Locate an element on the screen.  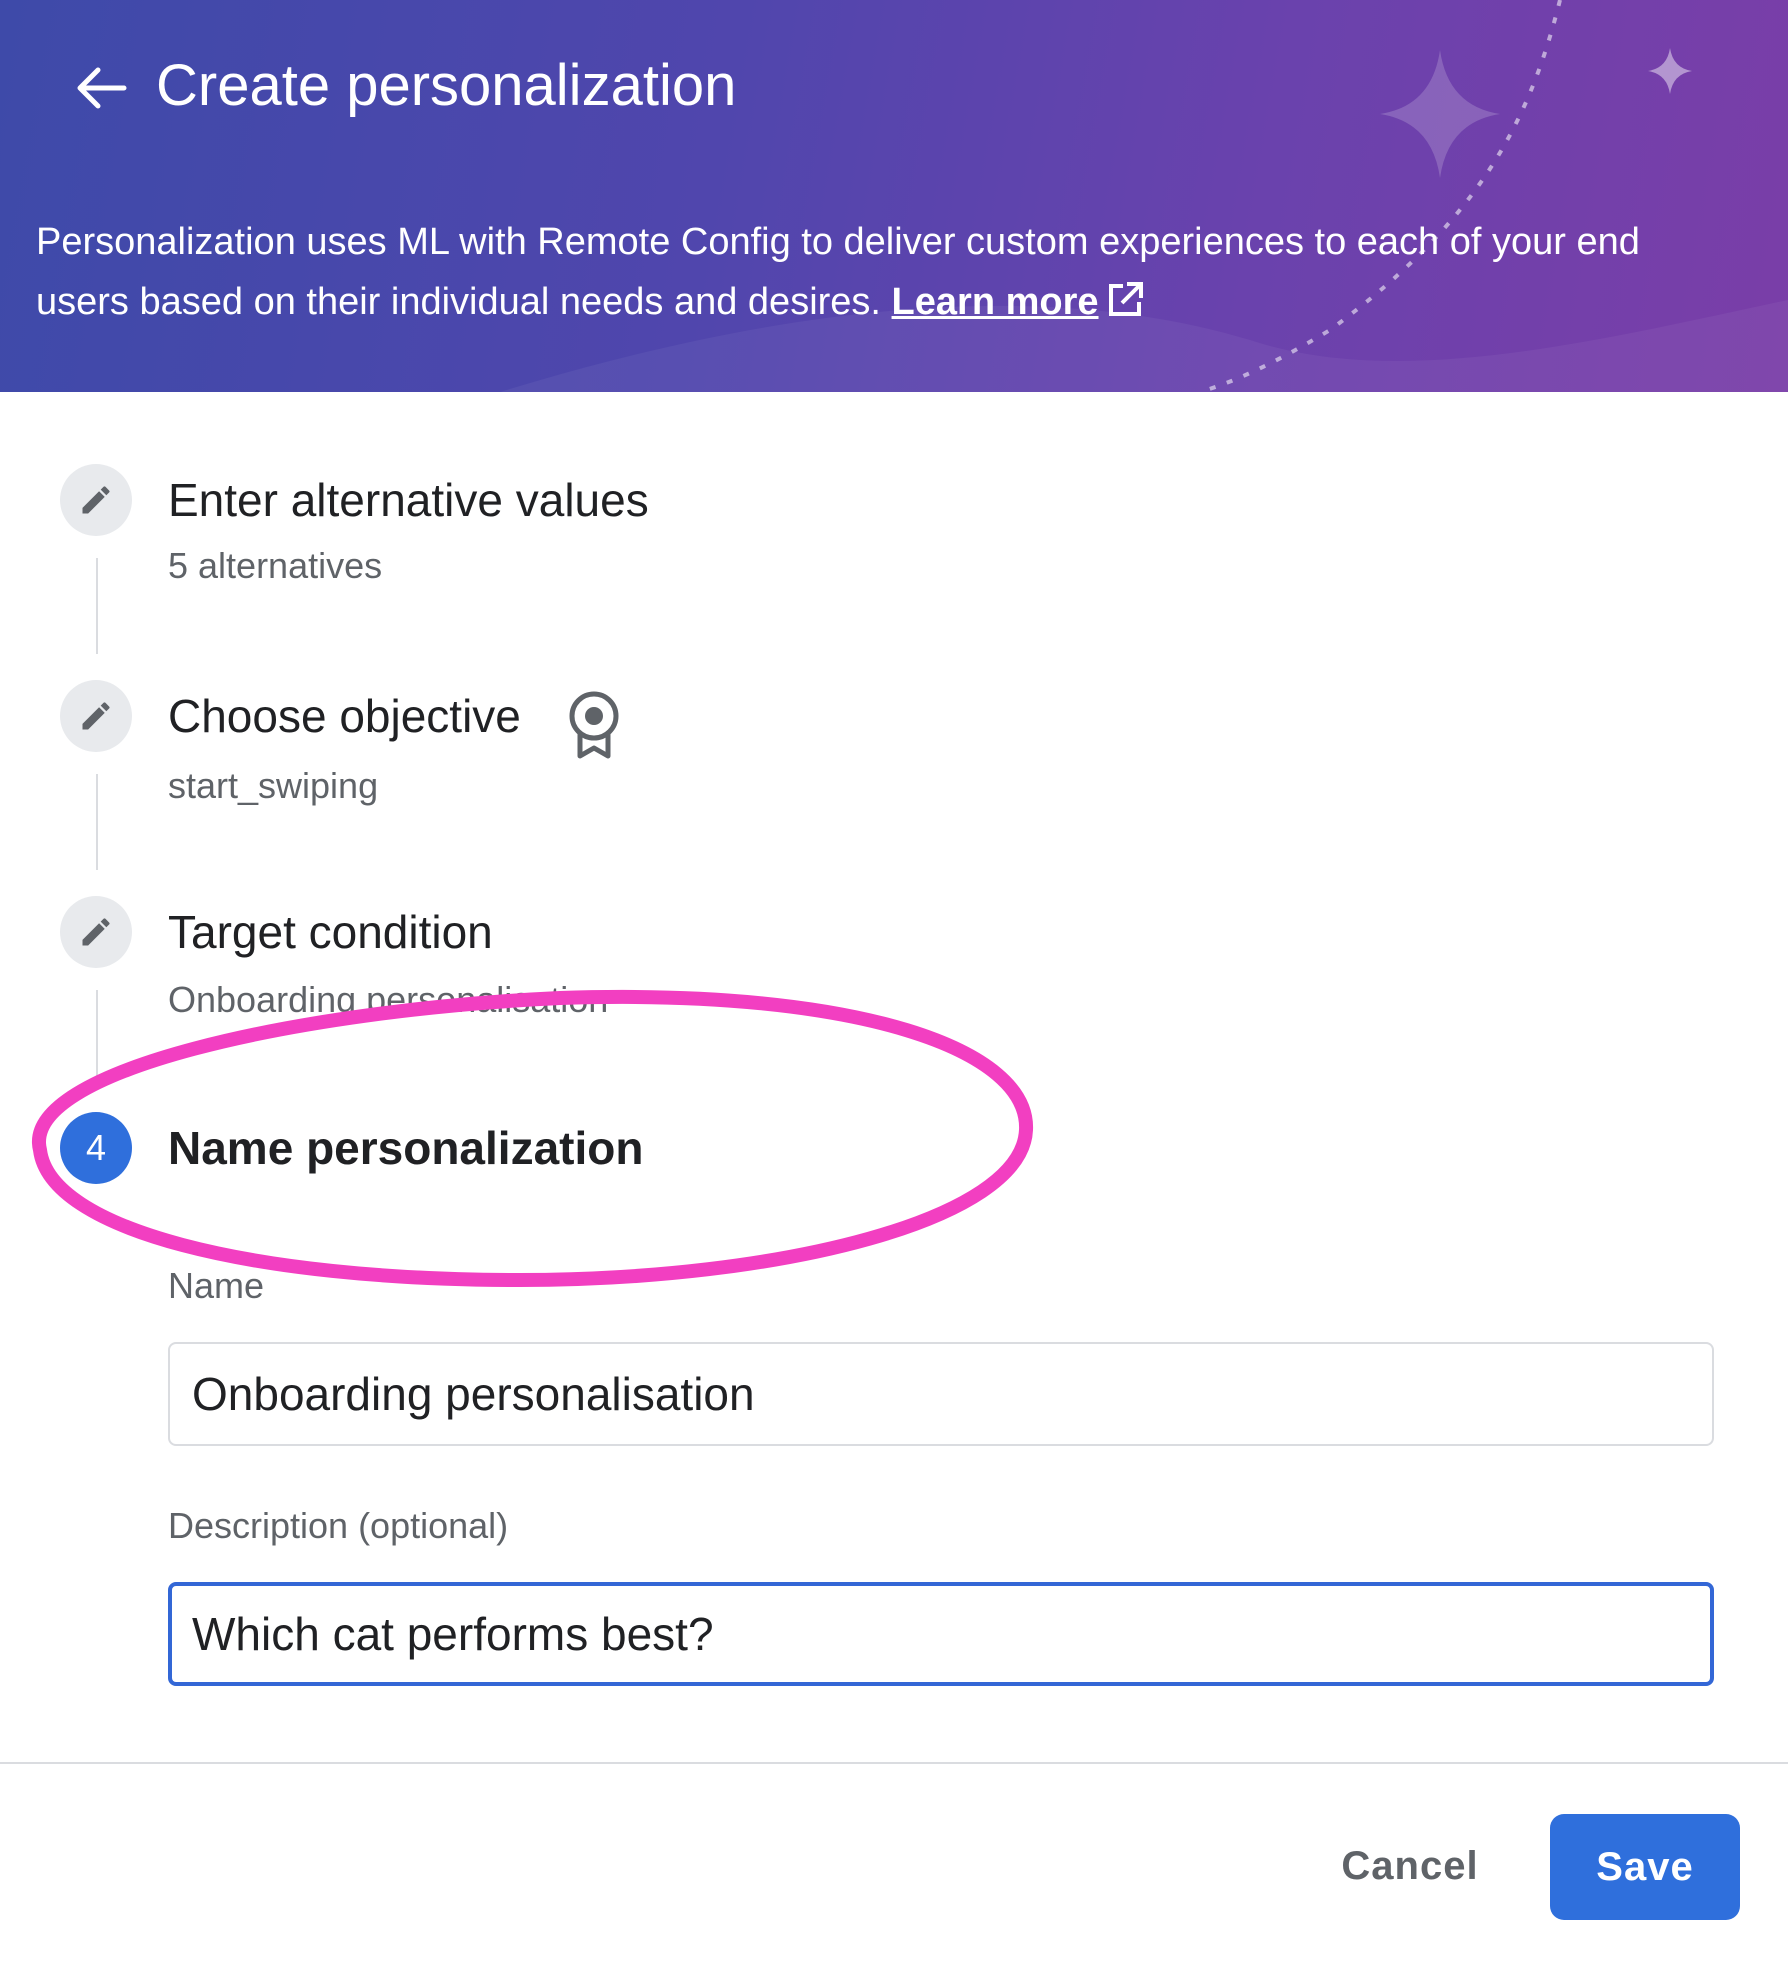
back-button is located at coordinates (100, 88).